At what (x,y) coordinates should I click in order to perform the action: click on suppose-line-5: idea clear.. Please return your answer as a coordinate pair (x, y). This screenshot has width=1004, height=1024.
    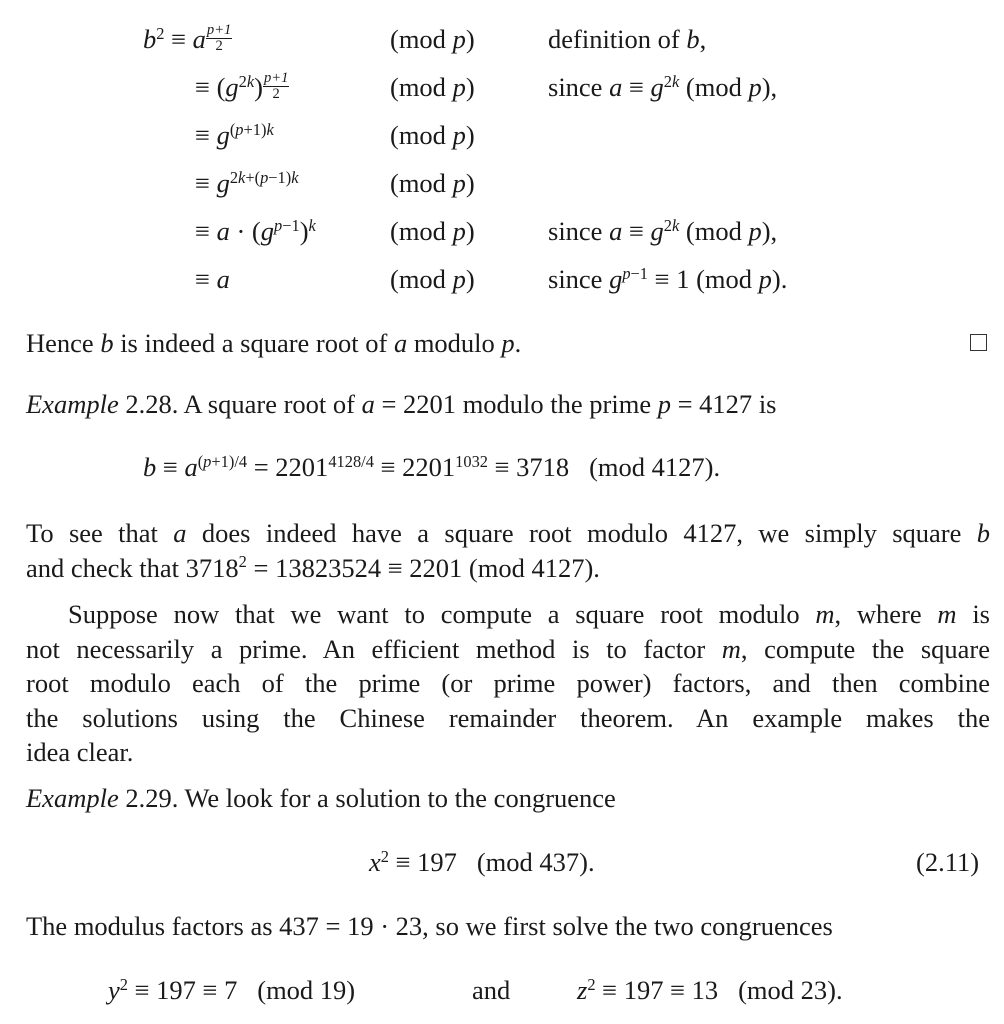
    Looking at the image, I should click on (80, 752).